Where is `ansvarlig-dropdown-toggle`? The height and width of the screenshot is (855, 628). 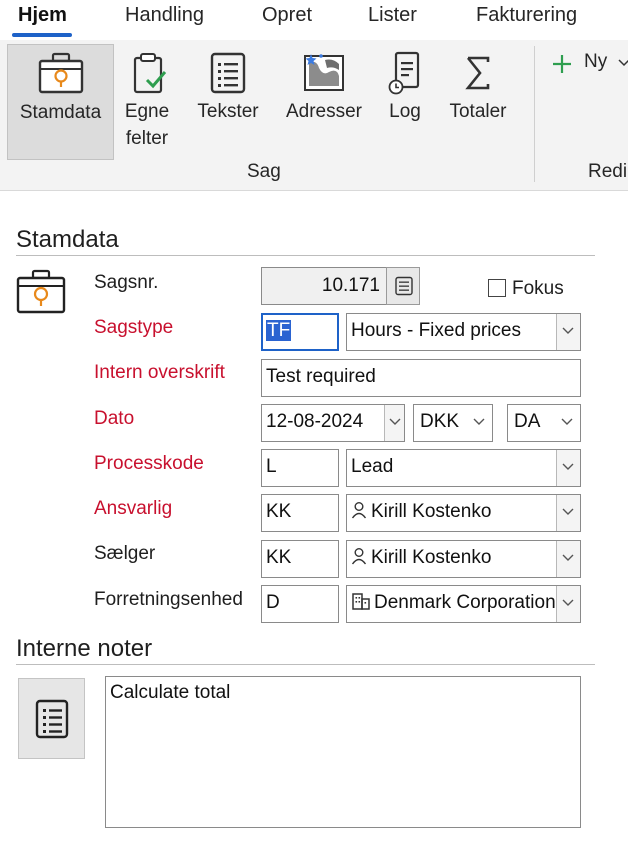 ansvarlig-dropdown-toggle is located at coordinates (568, 513).